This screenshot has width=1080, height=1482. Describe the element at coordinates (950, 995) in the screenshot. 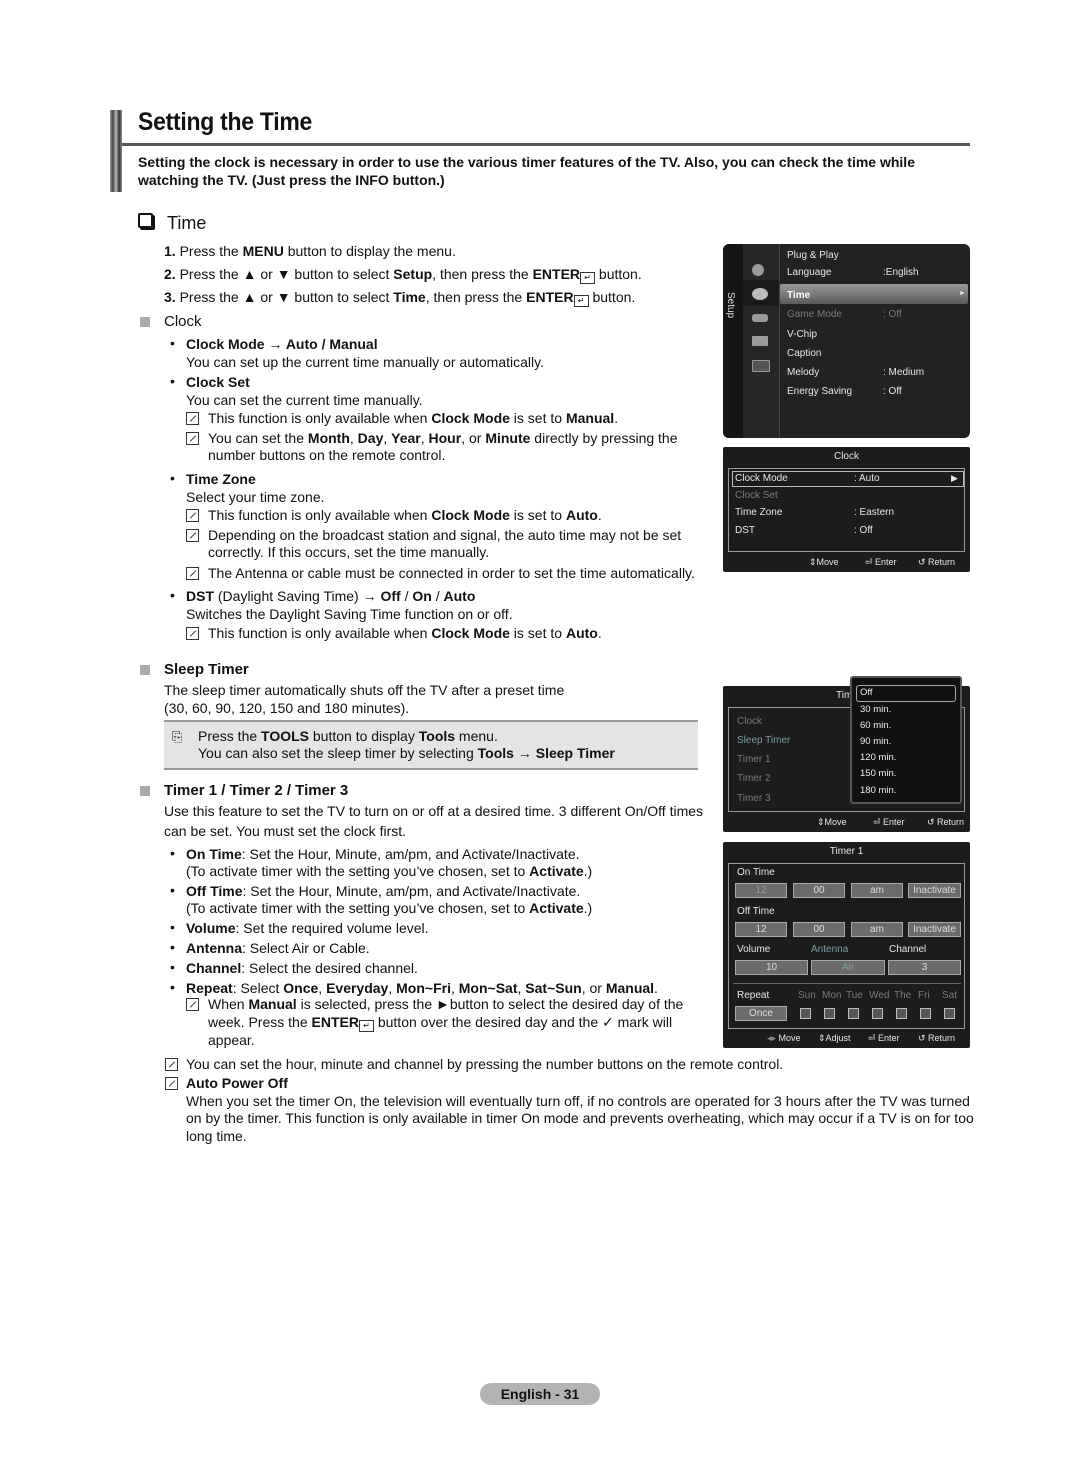

I see `day-sat: Sat` at that location.